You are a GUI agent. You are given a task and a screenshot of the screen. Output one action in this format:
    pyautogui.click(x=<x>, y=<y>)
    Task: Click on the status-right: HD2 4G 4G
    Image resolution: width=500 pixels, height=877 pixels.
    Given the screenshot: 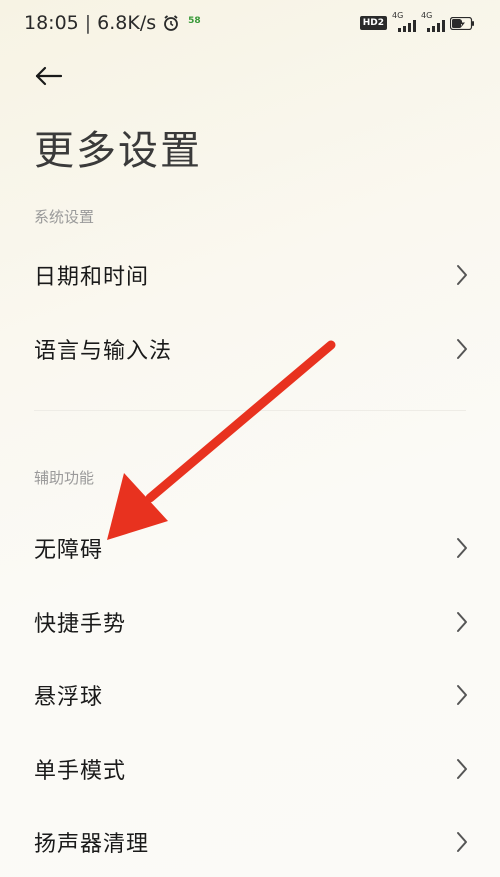 What is the action you would take?
    pyautogui.click(x=416, y=21)
    